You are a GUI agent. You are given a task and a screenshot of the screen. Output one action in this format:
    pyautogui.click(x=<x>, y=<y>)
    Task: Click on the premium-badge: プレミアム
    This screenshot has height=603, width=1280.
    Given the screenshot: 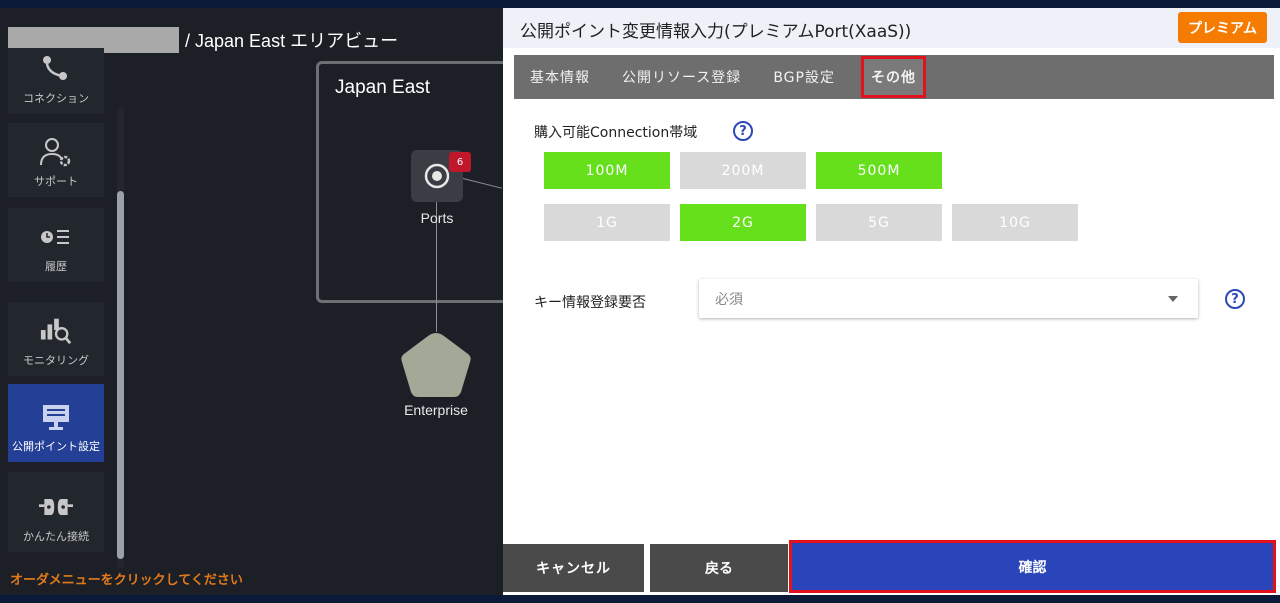 What is the action you would take?
    pyautogui.click(x=1222, y=27)
    